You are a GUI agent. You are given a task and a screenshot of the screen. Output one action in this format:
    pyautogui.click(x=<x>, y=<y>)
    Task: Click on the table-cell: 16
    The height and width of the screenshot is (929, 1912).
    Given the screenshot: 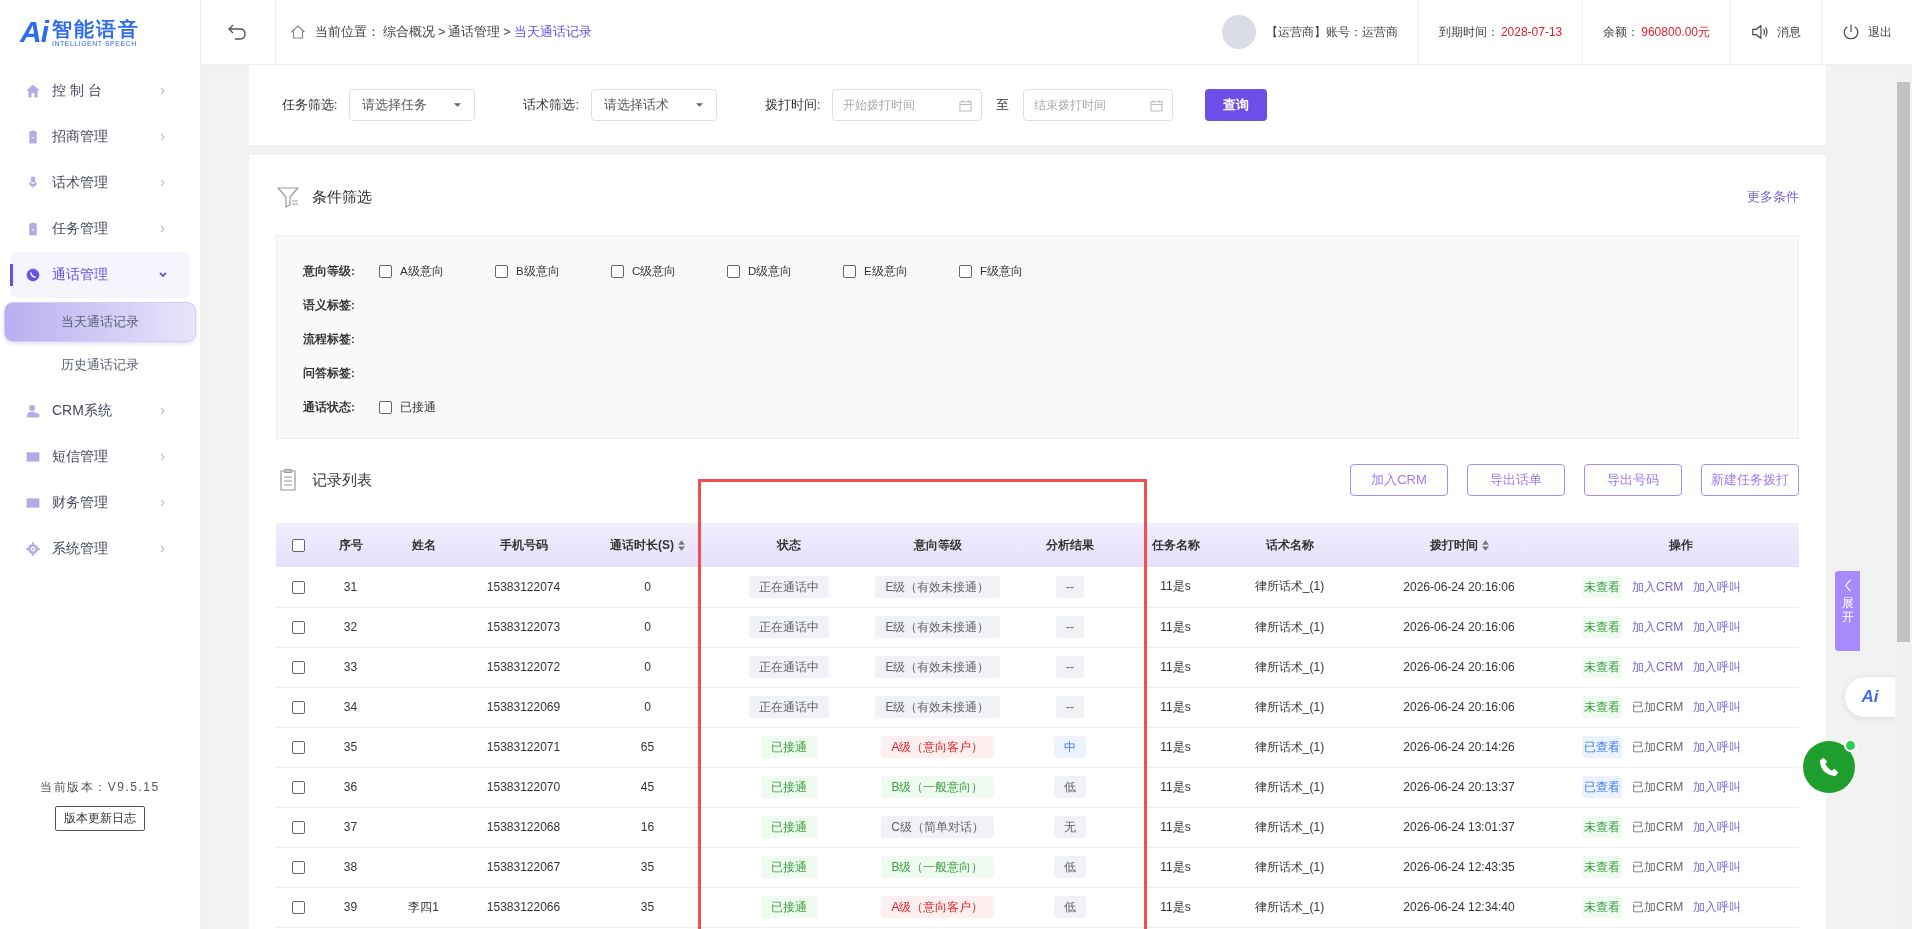 What is the action you would take?
    pyautogui.click(x=647, y=827)
    